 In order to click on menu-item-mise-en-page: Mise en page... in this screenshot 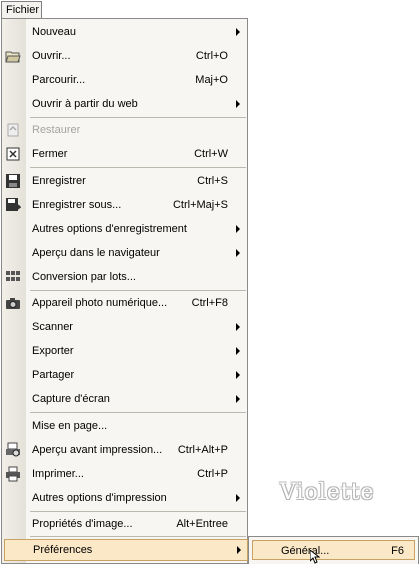, I will do `click(124, 426)`.